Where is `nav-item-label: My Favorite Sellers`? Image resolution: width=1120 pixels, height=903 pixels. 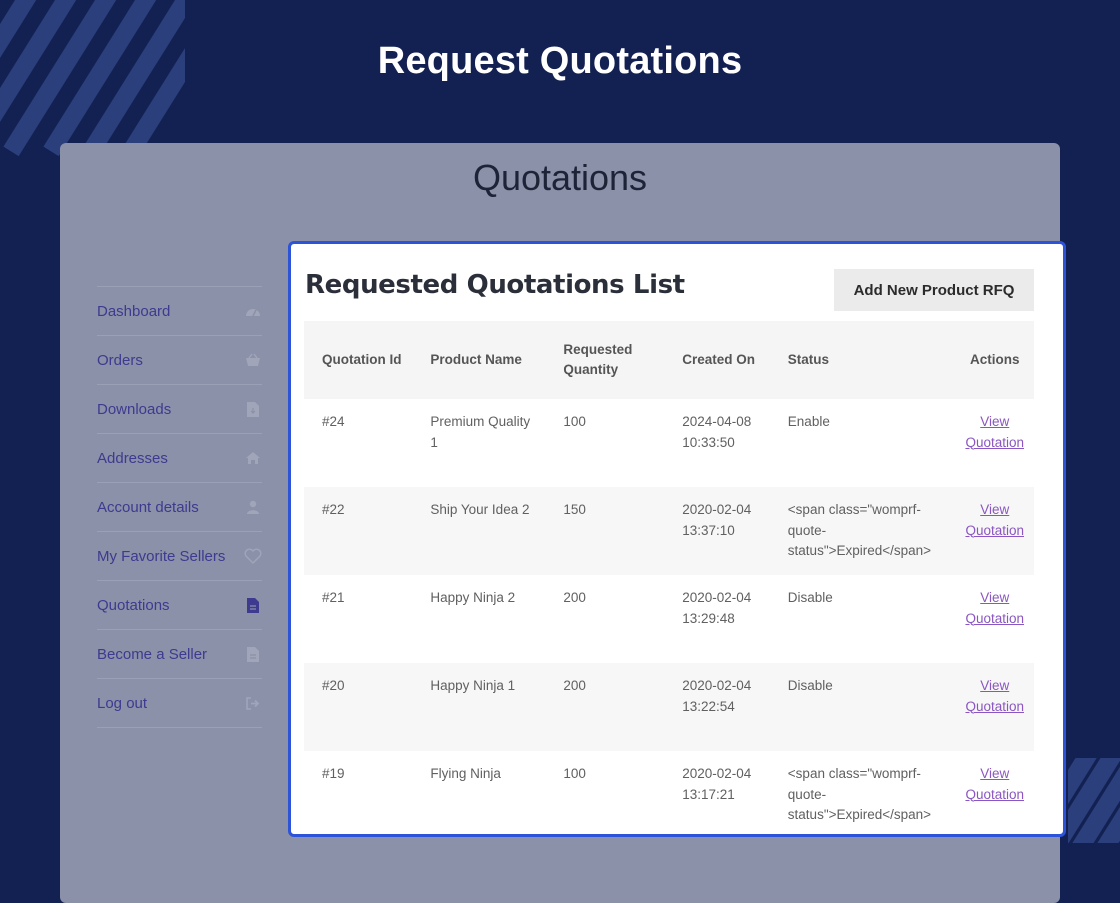 nav-item-label: My Favorite Sellers is located at coordinates (161, 556).